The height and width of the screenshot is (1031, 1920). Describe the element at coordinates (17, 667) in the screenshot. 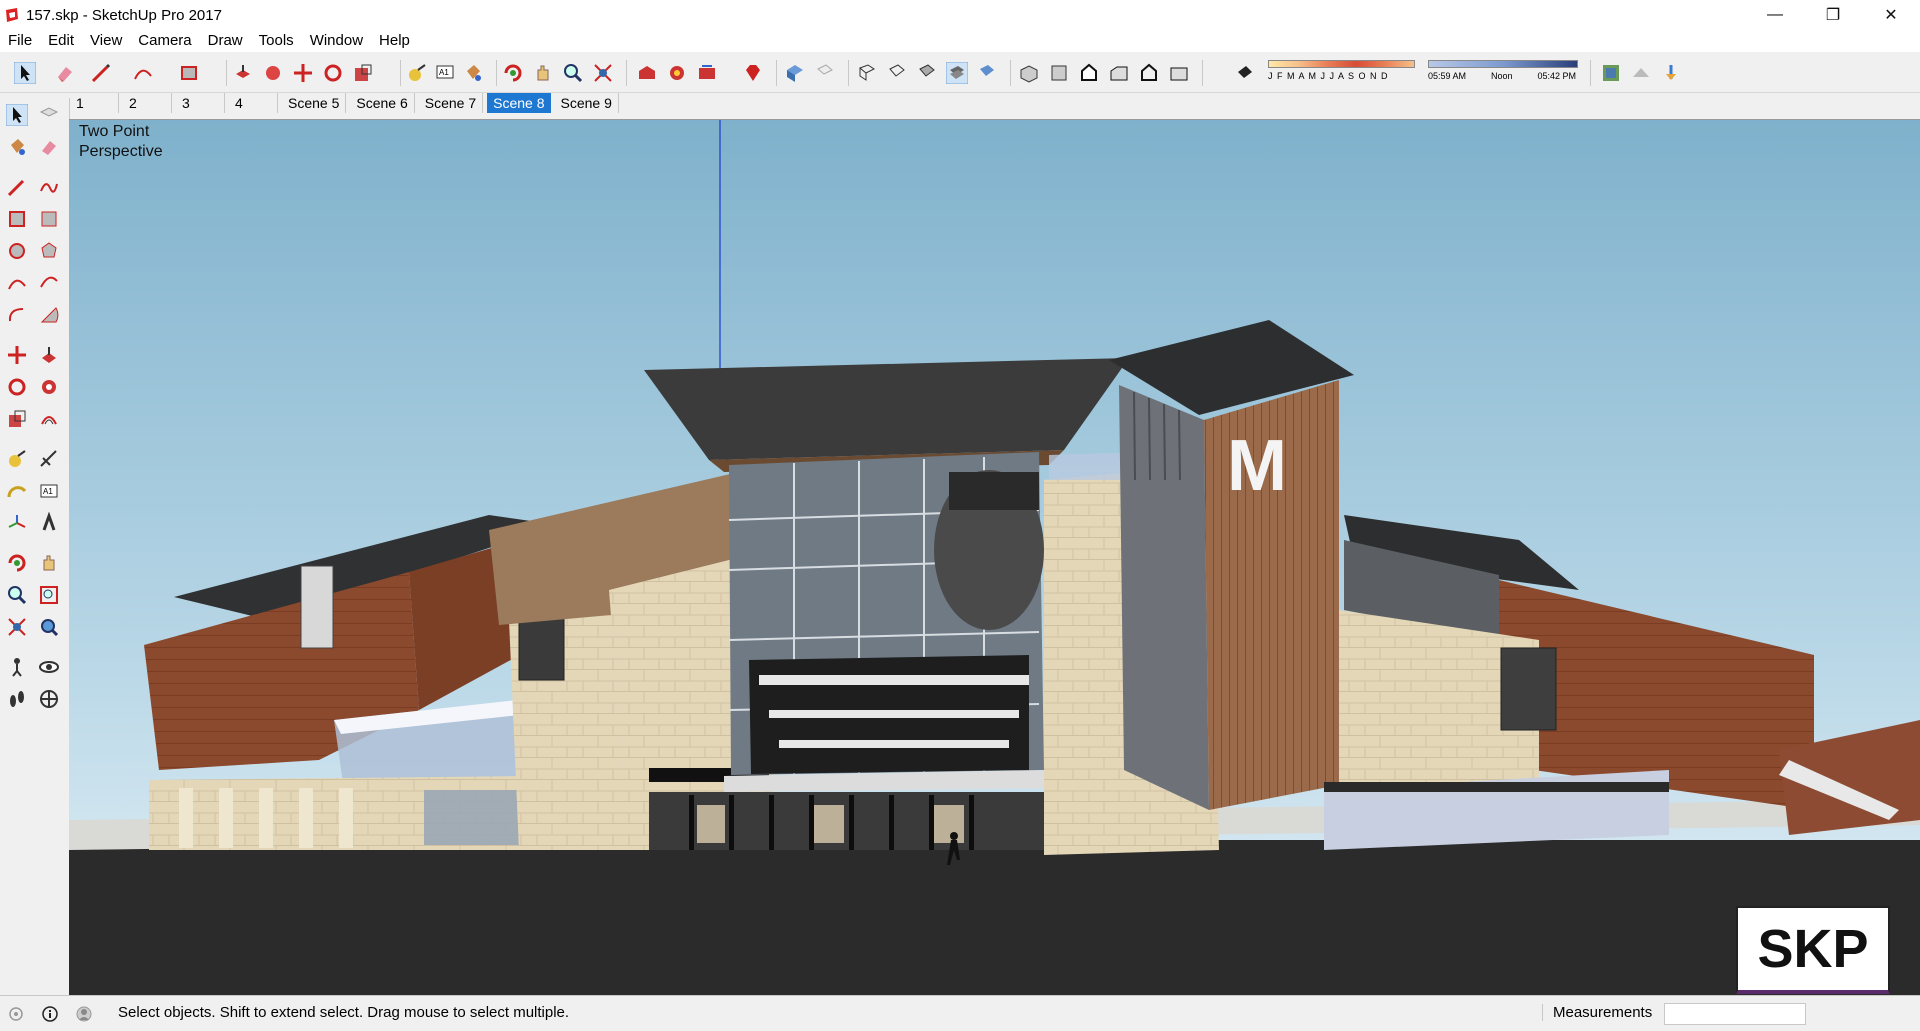

I see `position-camera-tool-icon` at that location.